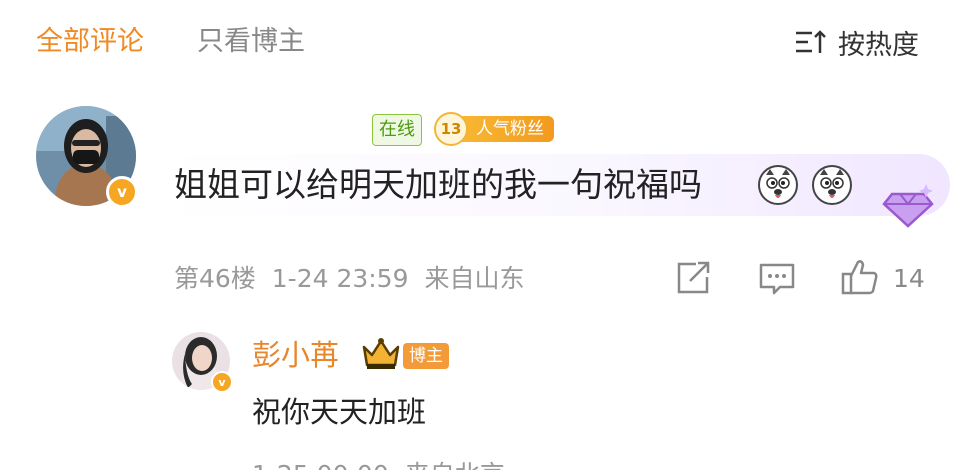  Describe the element at coordinates (455, 465) in the screenshot. I see `reply-location: 来自北京` at that location.